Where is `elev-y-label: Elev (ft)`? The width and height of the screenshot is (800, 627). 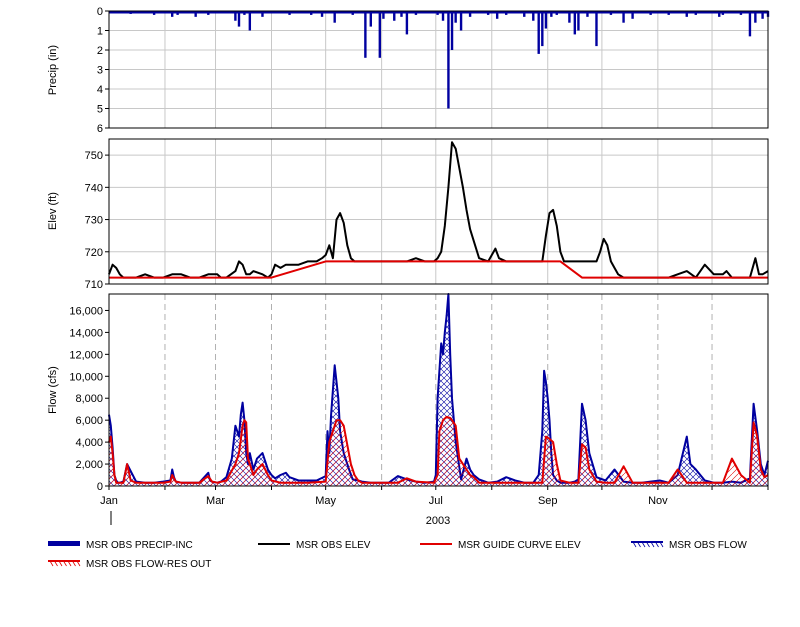 elev-y-label: Elev (ft) is located at coordinates (53, 211).